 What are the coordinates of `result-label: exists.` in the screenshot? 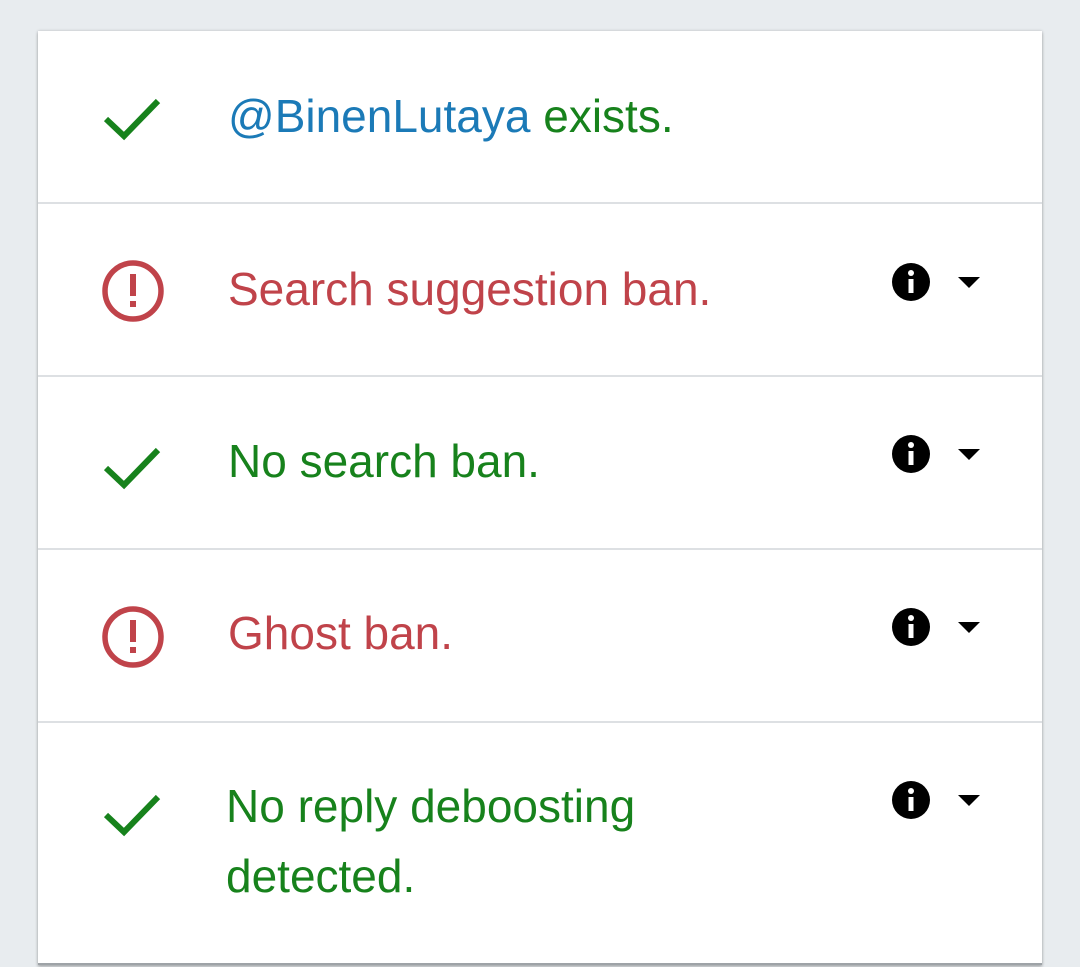 It's located at (602, 116).